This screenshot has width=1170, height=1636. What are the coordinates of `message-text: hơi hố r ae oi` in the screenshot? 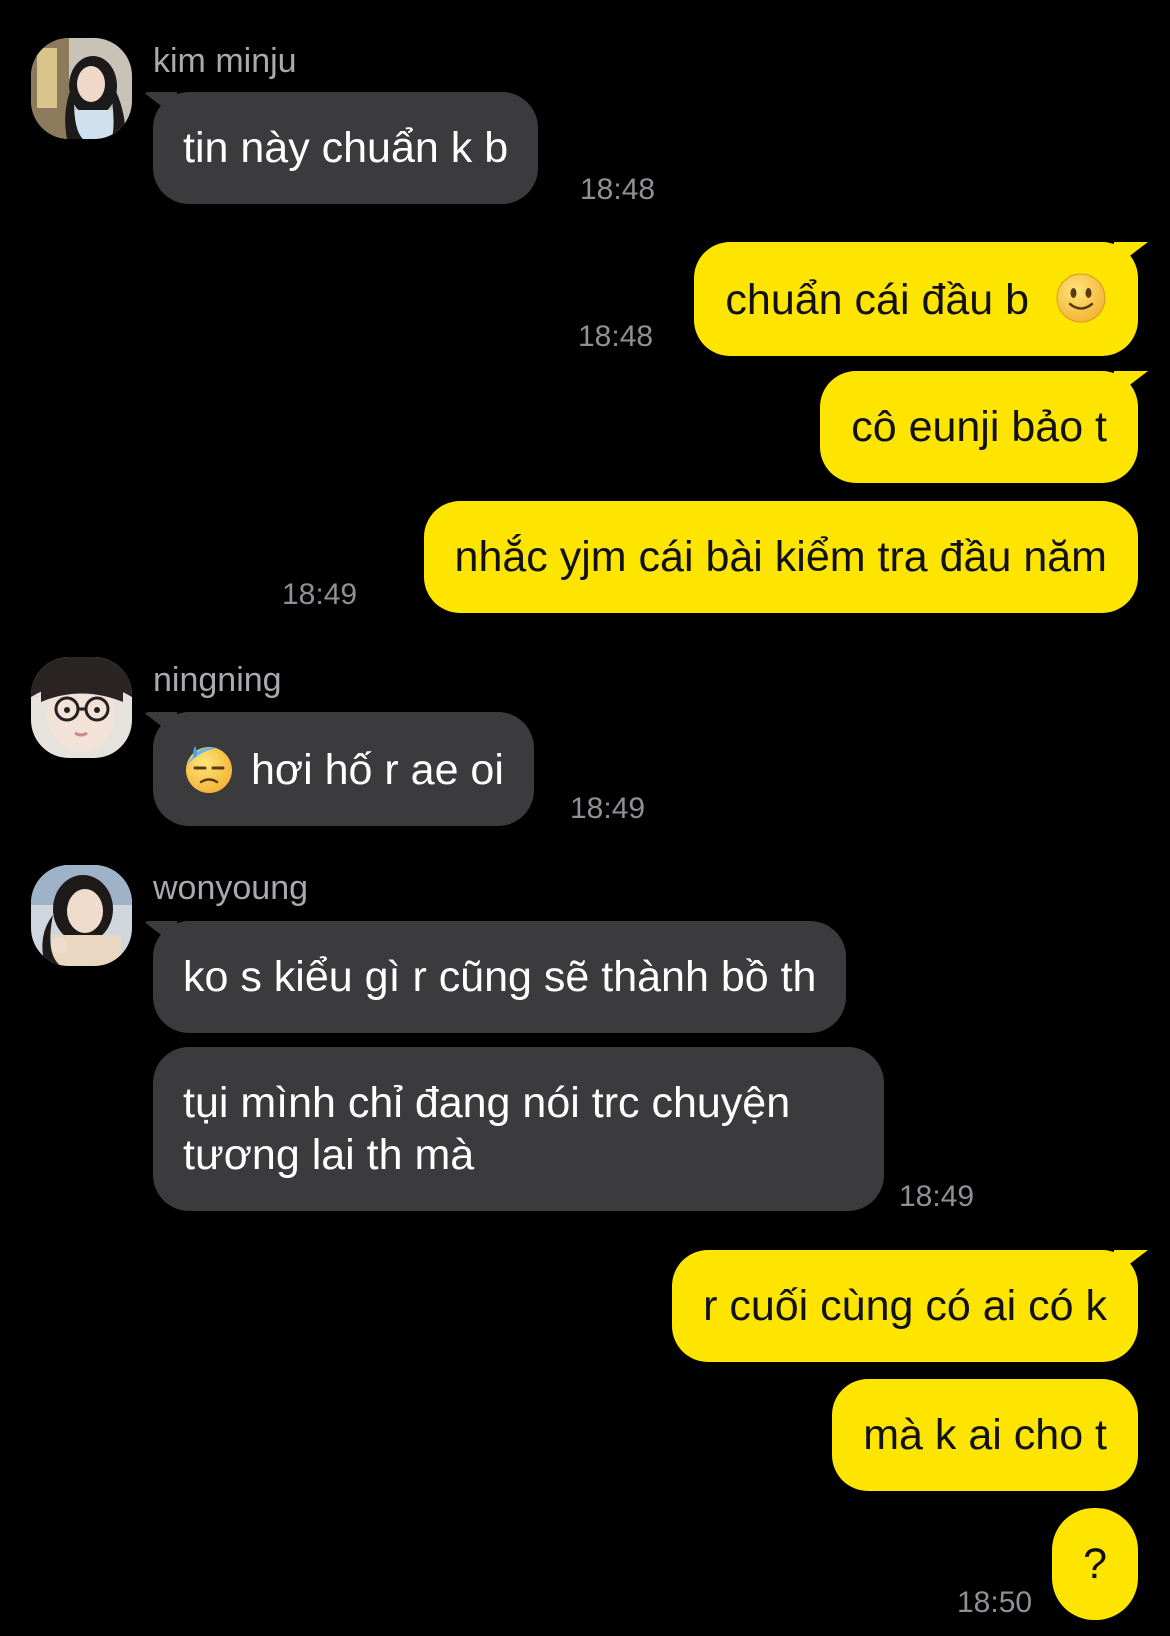 It's located at (377, 770).